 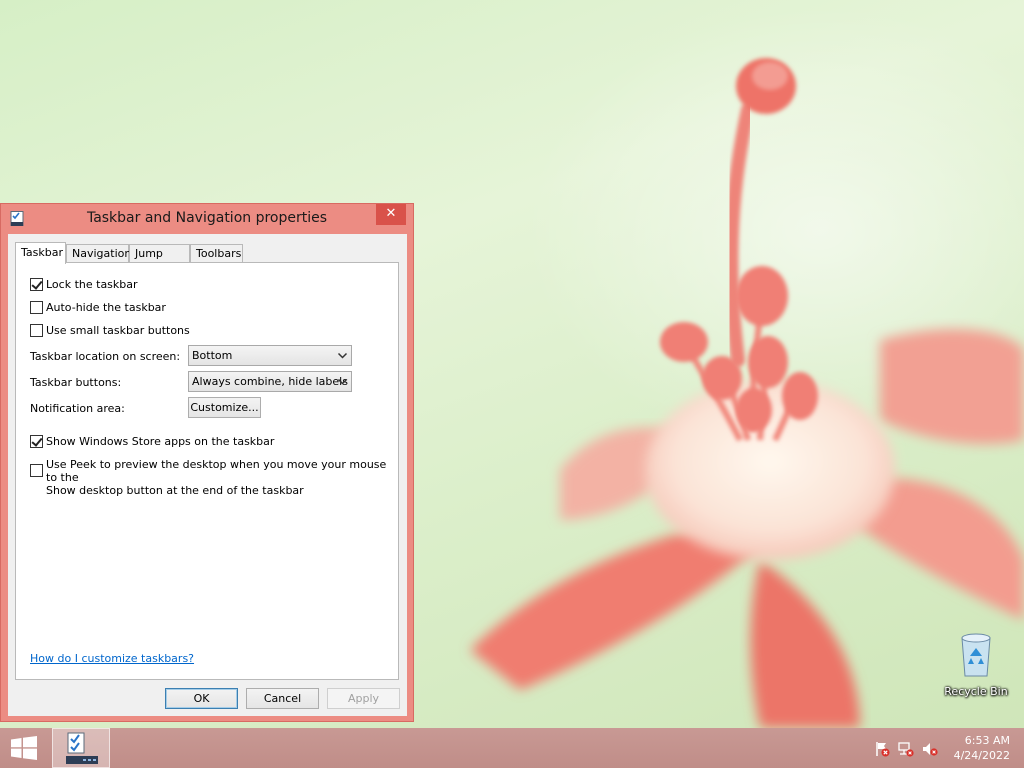 I want to click on recycle-bin-icon, so click(x=976, y=655).